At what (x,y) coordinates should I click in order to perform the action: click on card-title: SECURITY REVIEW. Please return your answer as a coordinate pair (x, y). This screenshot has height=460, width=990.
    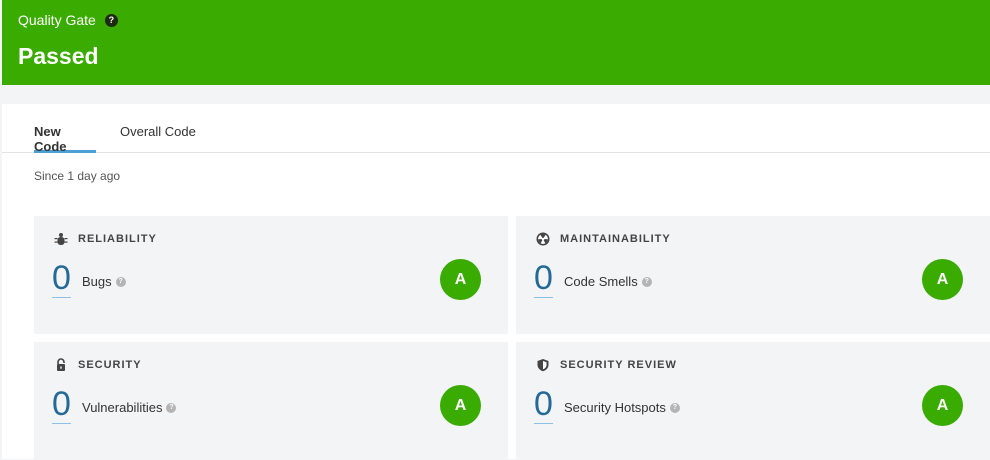
    Looking at the image, I should click on (606, 365).